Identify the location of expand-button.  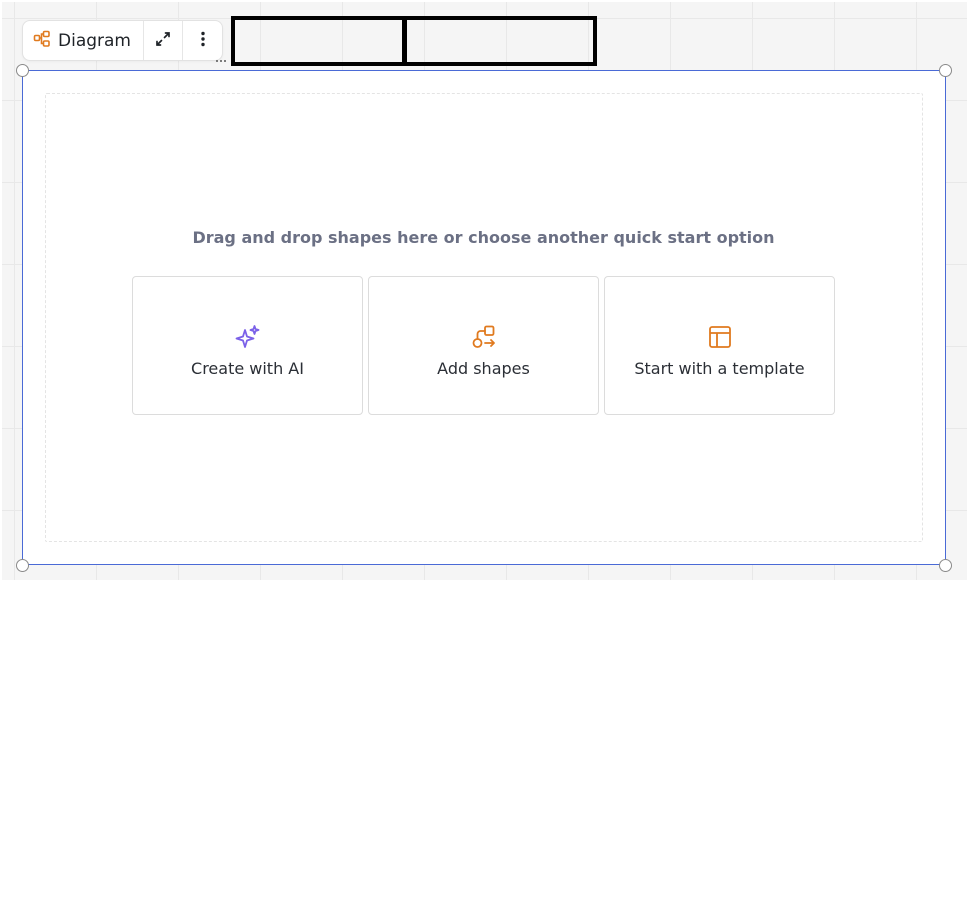
(164, 40).